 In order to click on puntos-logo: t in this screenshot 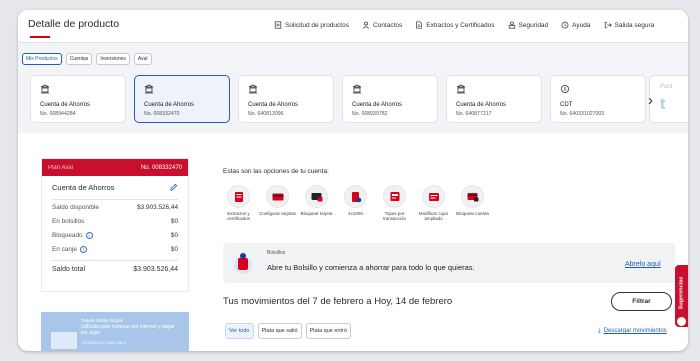, I will do `click(663, 104)`.